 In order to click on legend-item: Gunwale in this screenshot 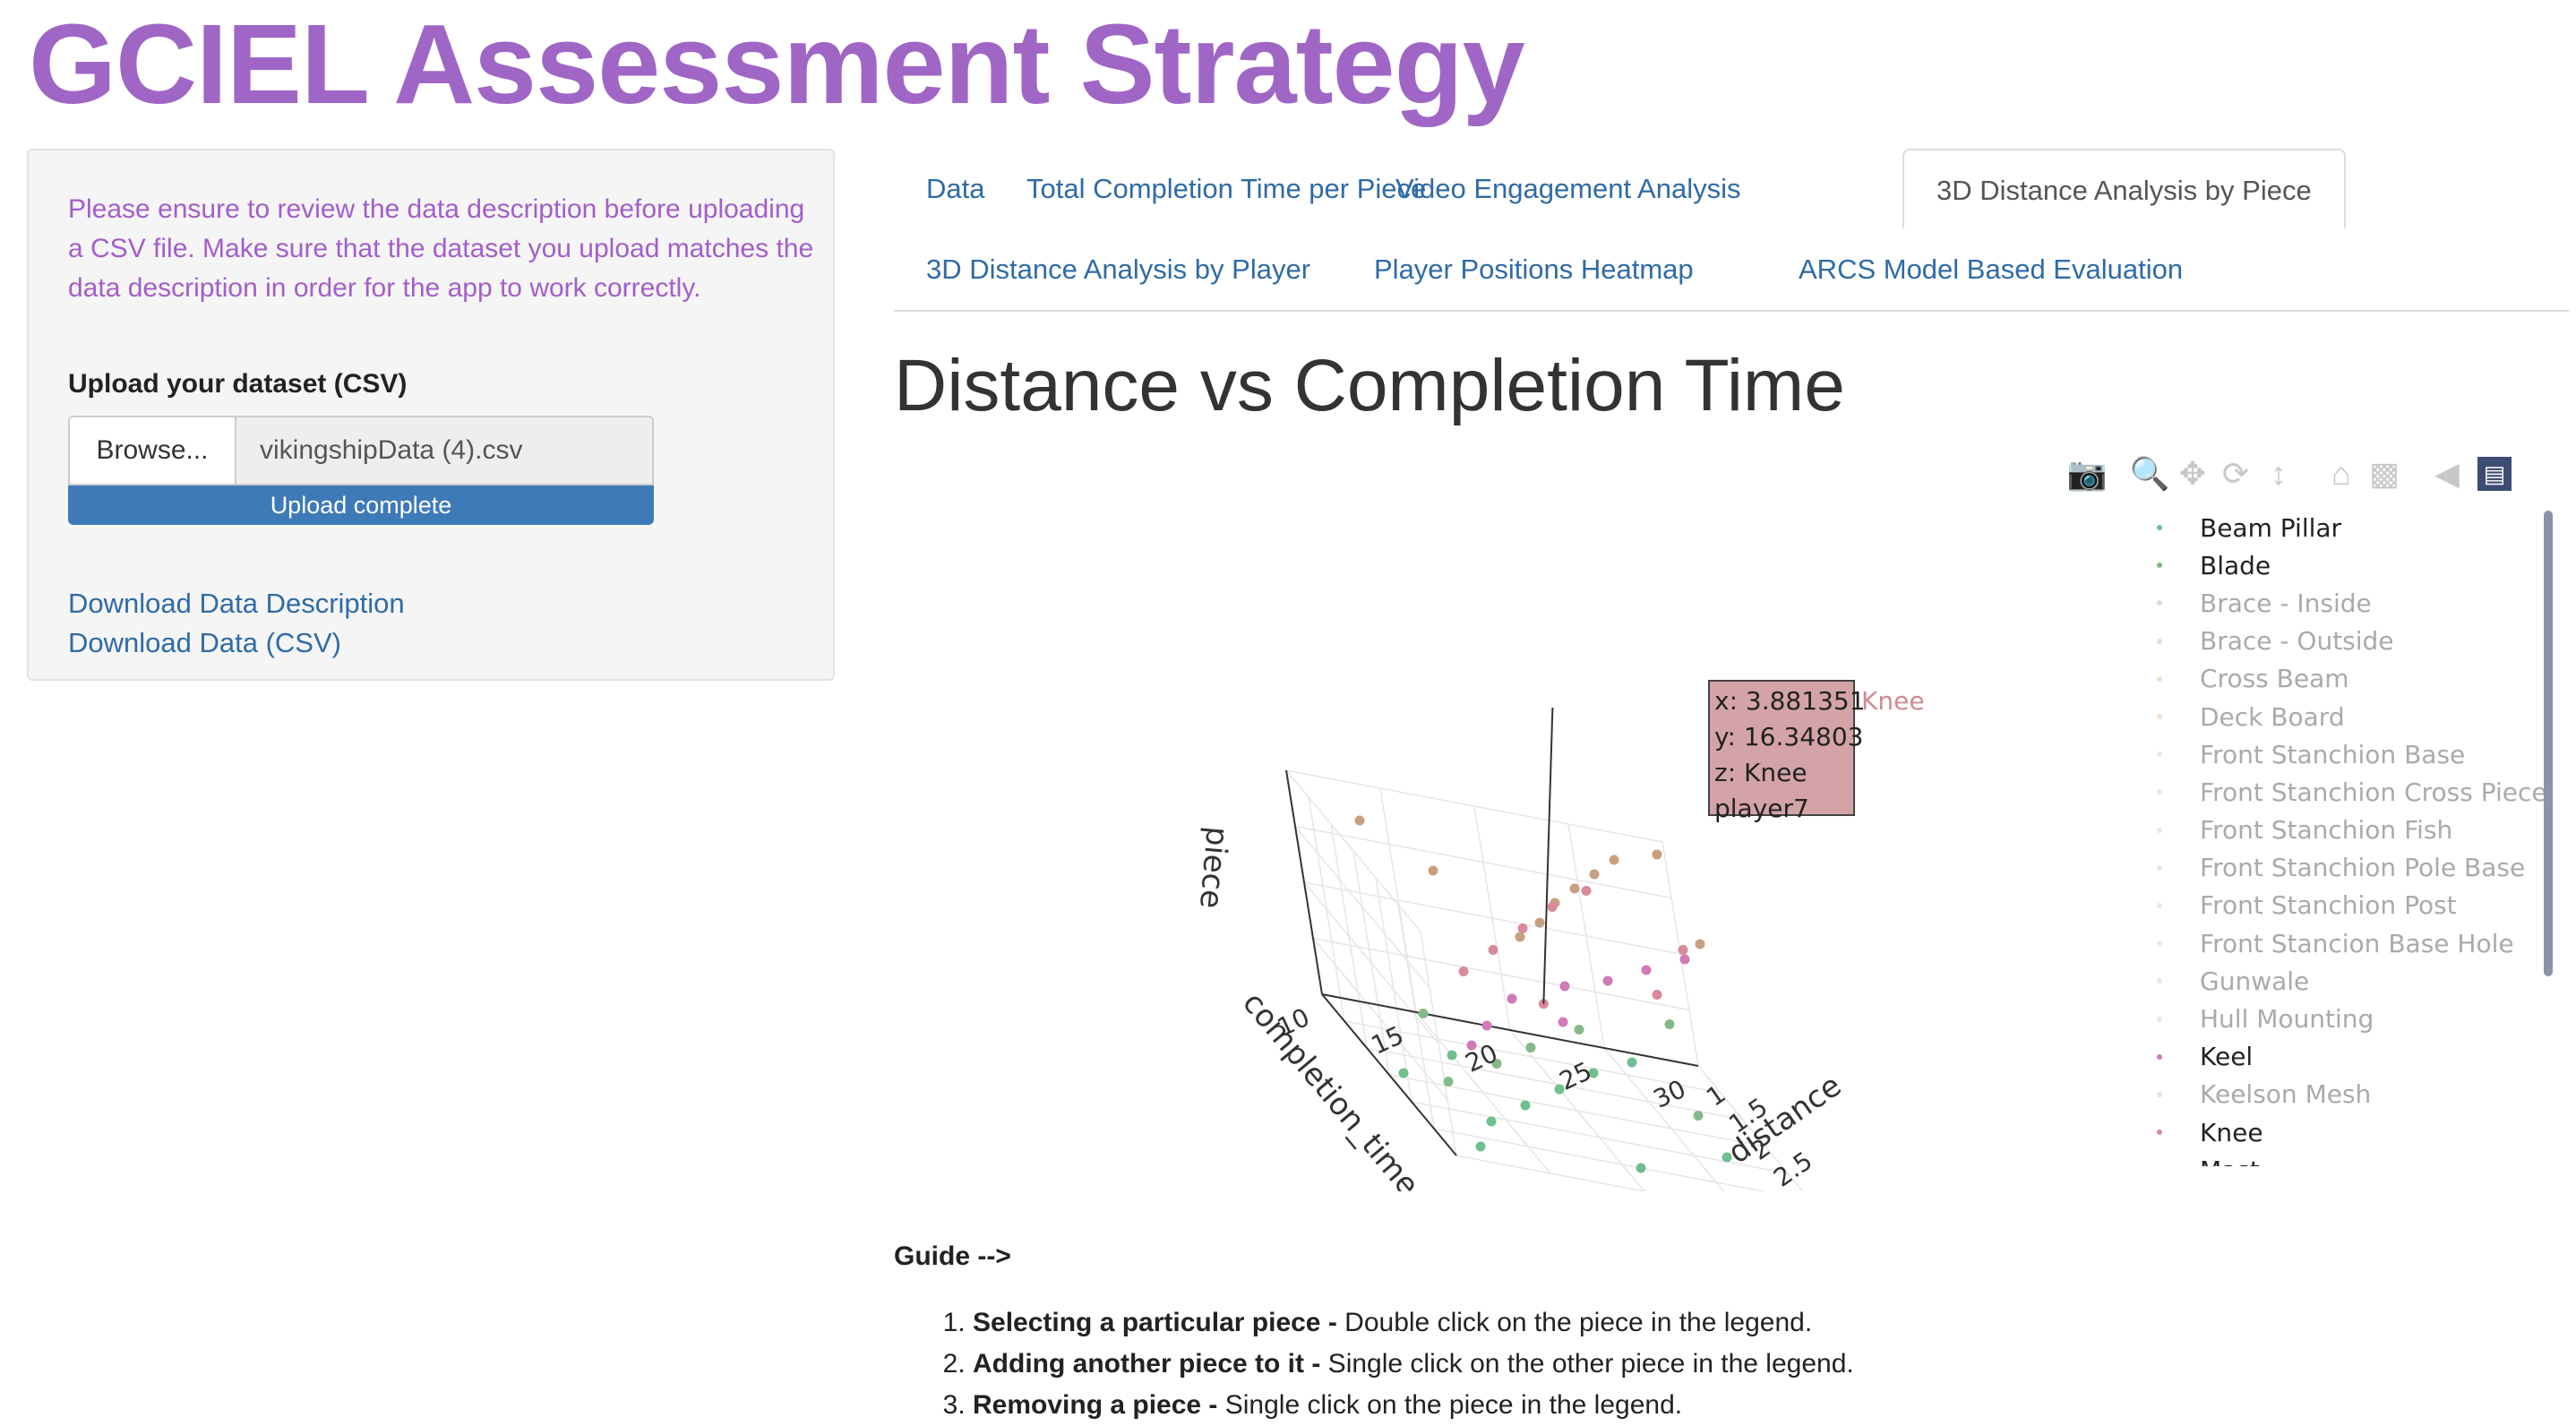, I will do `click(2350, 981)`.